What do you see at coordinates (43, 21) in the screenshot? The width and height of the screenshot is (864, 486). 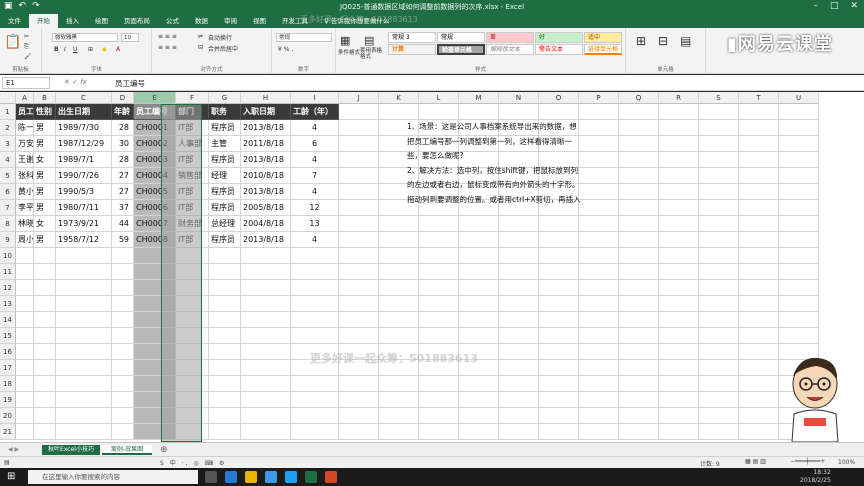 I see `tab-home: 开始` at bounding box center [43, 21].